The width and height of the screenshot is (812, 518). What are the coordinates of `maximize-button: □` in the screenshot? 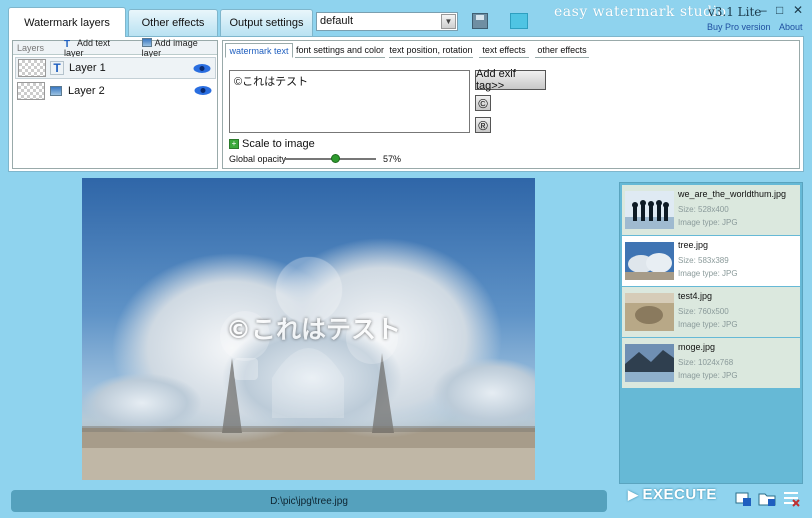 It's located at (779, 10).